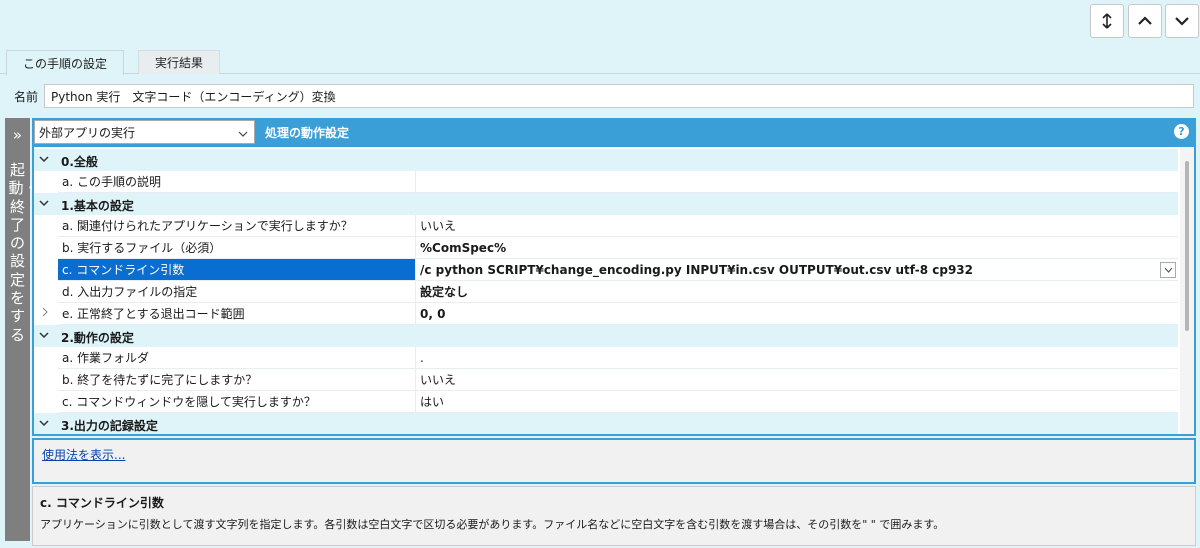 This screenshot has width=1200, height=548. I want to click on property-name: a. 作業フォルダ, so click(237, 358).